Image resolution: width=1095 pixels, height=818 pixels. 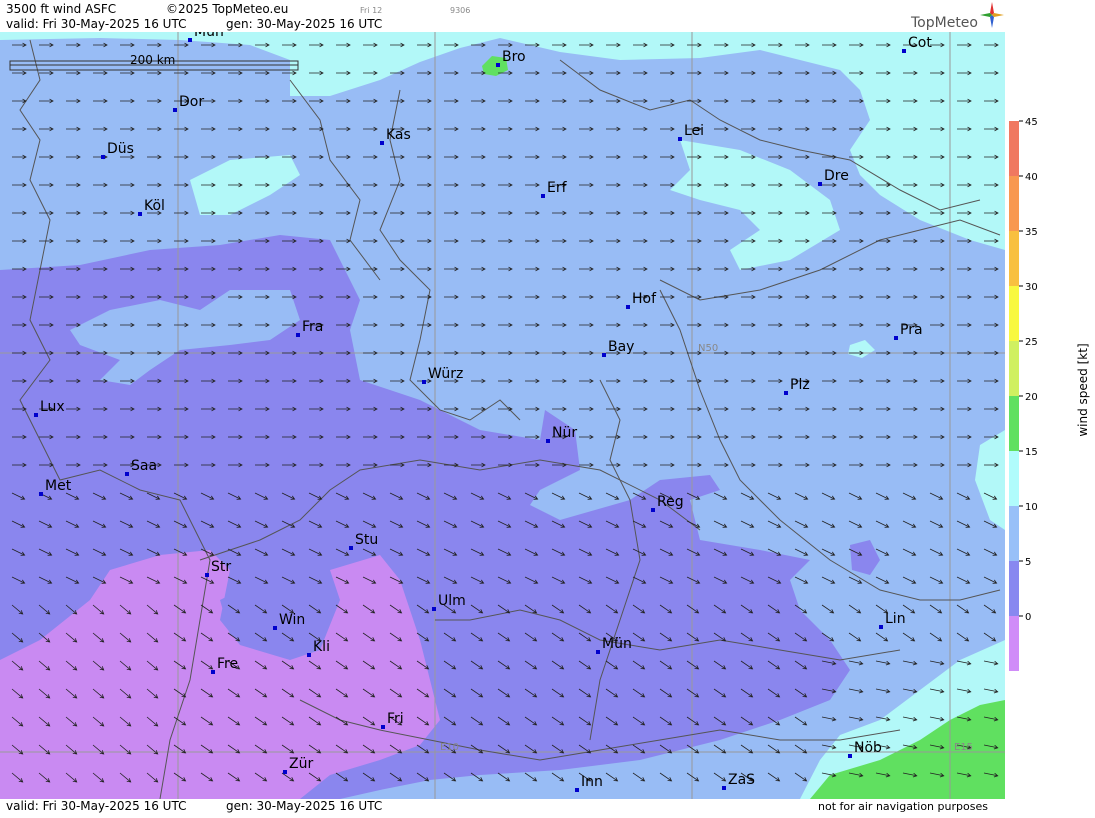 What do you see at coordinates (221, 567) in the screenshot?
I see `city-label: Str` at bounding box center [221, 567].